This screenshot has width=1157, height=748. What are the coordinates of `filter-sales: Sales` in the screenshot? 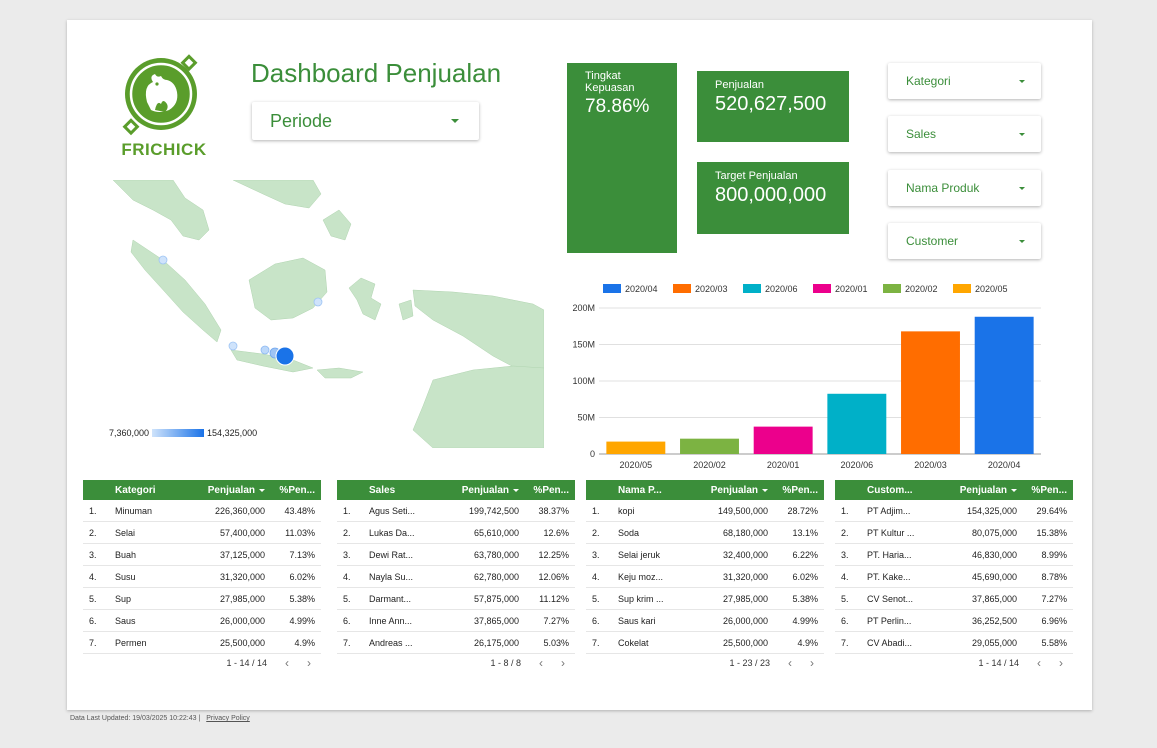 It's located at (964, 134).